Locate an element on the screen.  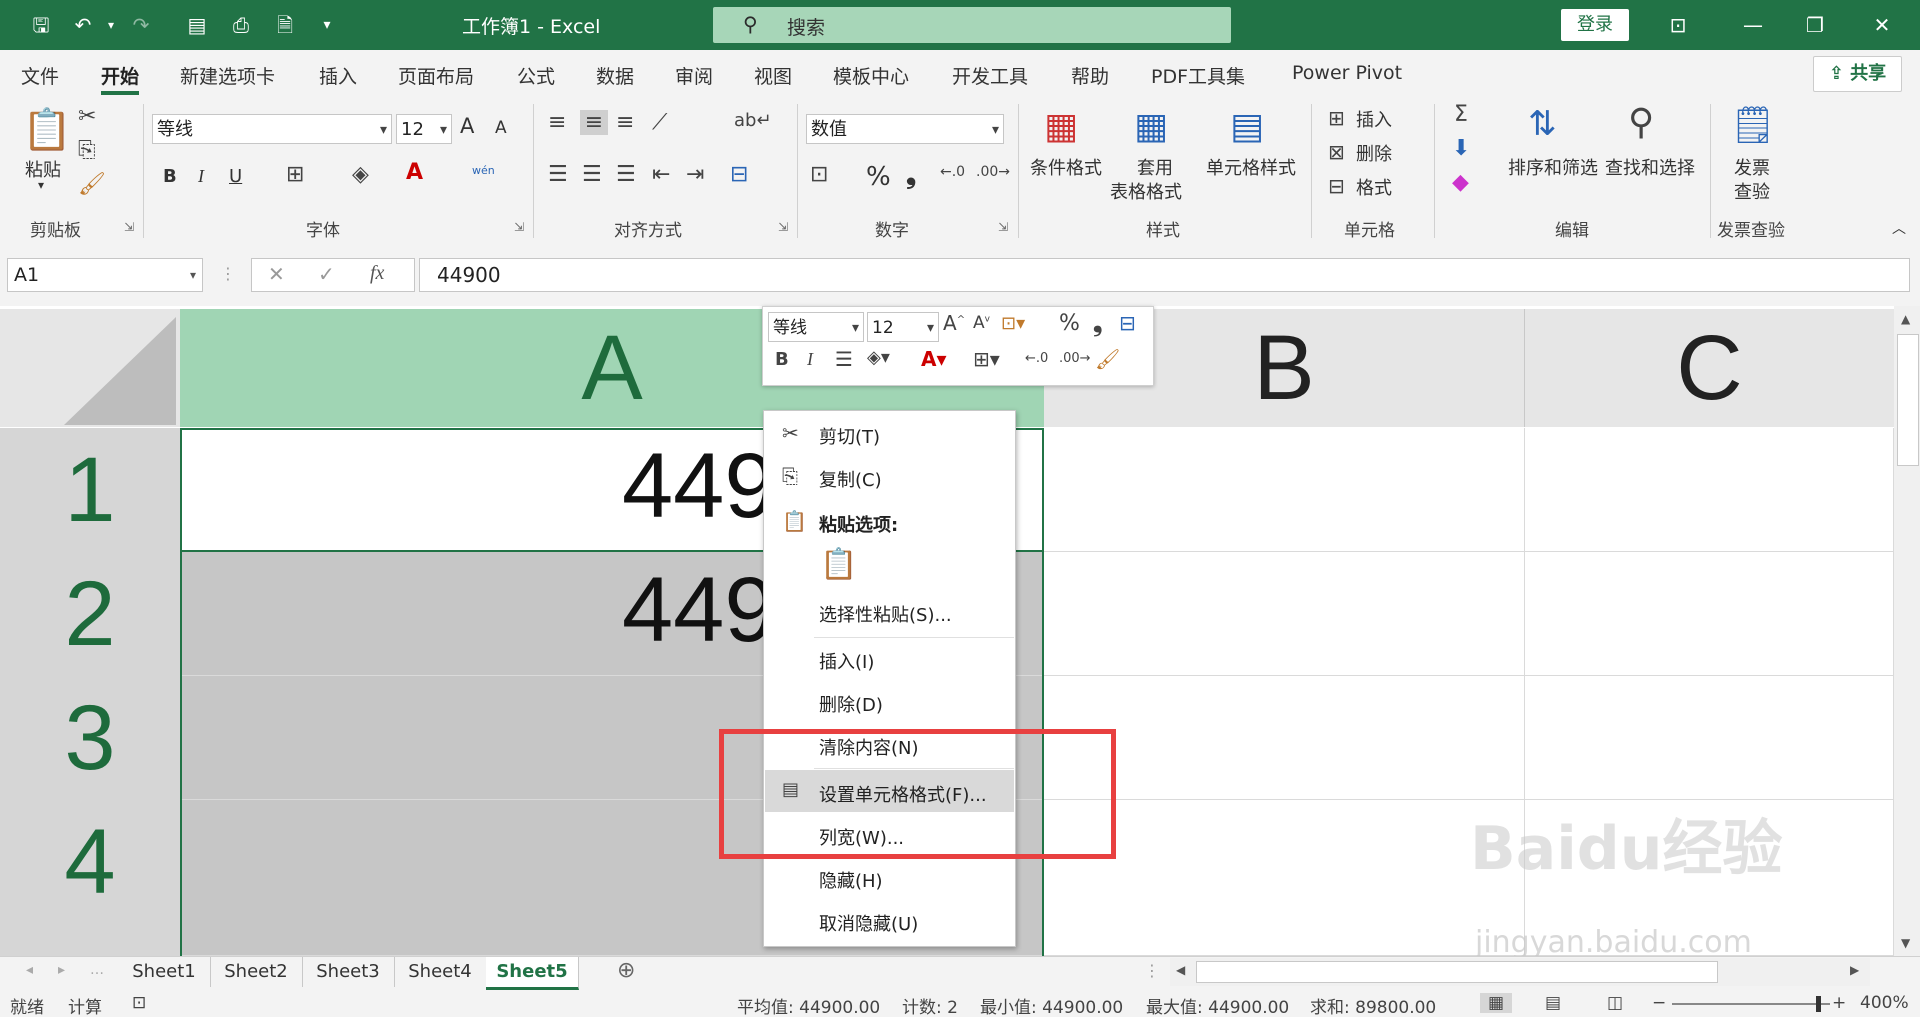
horizontal-scroll-thumb is located at coordinates (1457, 972).